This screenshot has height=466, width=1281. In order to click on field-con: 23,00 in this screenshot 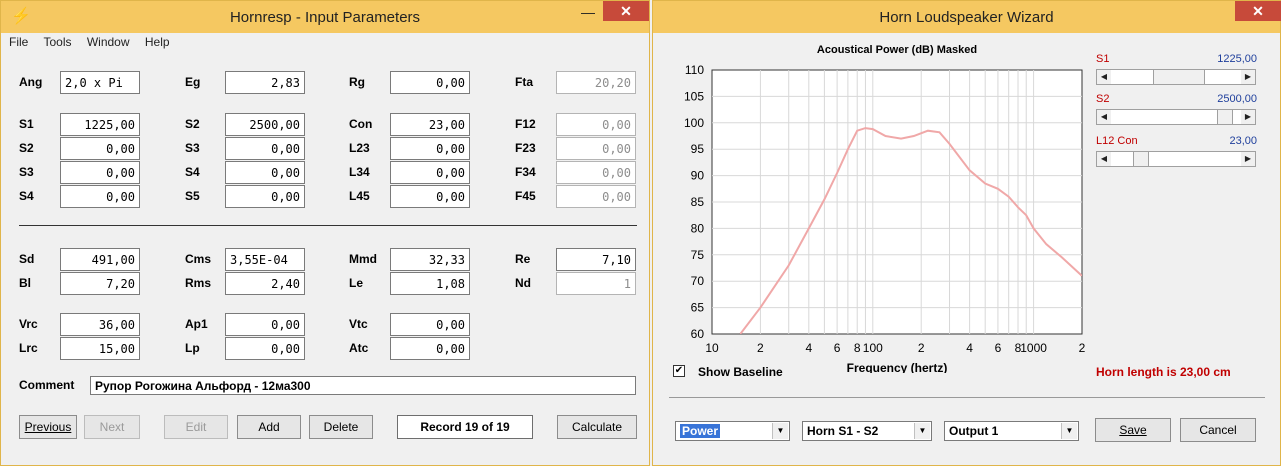, I will do `click(430, 124)`.